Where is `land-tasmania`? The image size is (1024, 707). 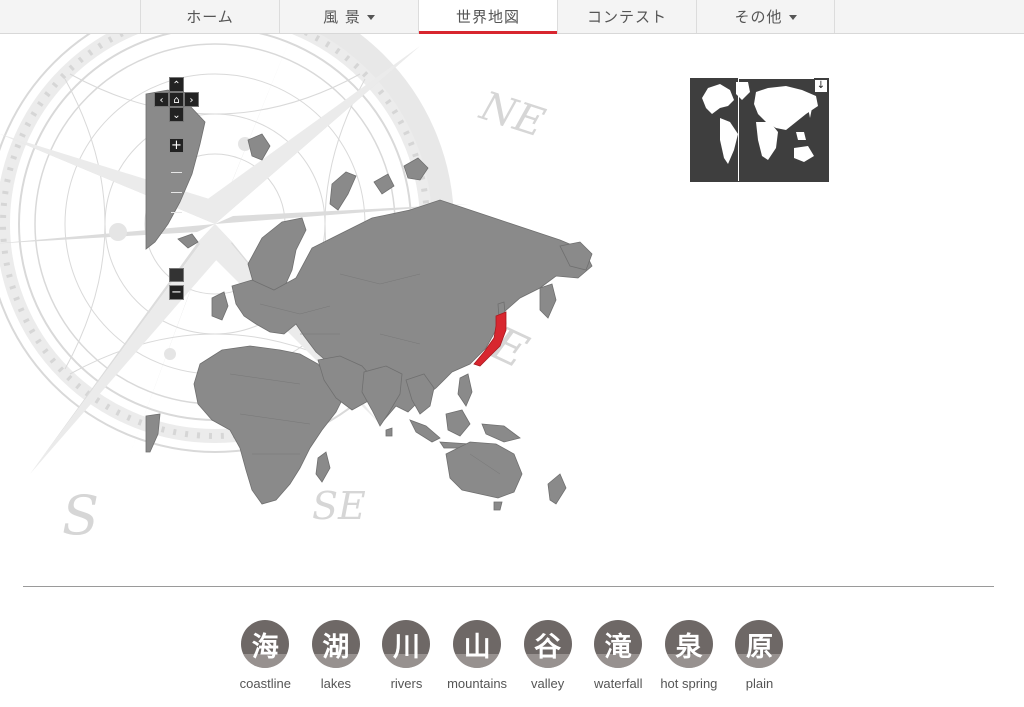 land-tasmania is located at coordinates (498, 506).